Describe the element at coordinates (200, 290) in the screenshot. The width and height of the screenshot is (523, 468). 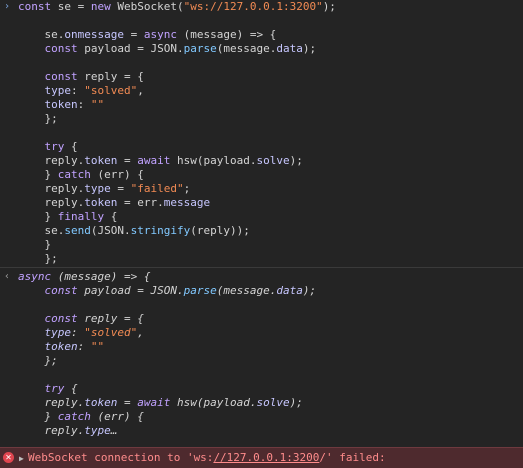
I see `code-token: parse` at that location.